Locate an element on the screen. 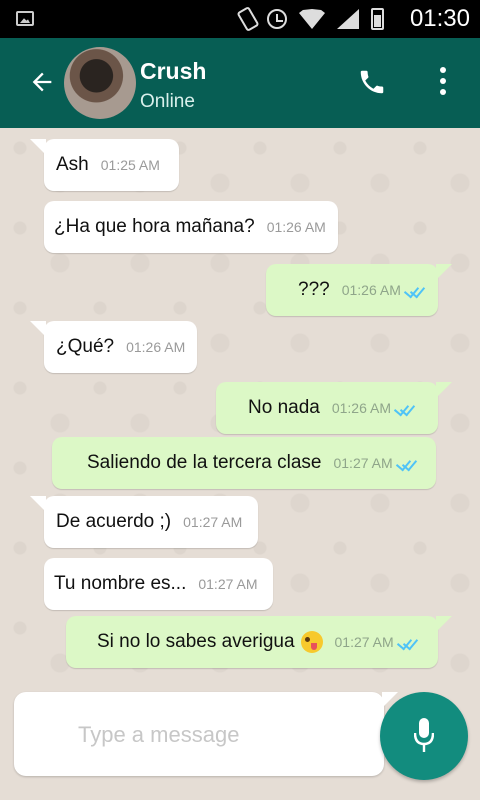 This screenshot has height=800, width=480. message-time: 01:25 AM is located at coordinates (130, 165).